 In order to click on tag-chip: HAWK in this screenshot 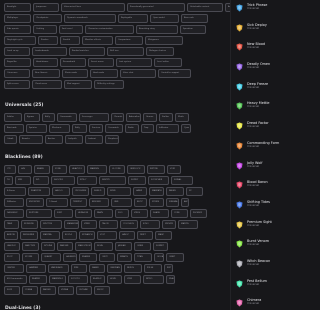, I will do `click(140, 191)`.